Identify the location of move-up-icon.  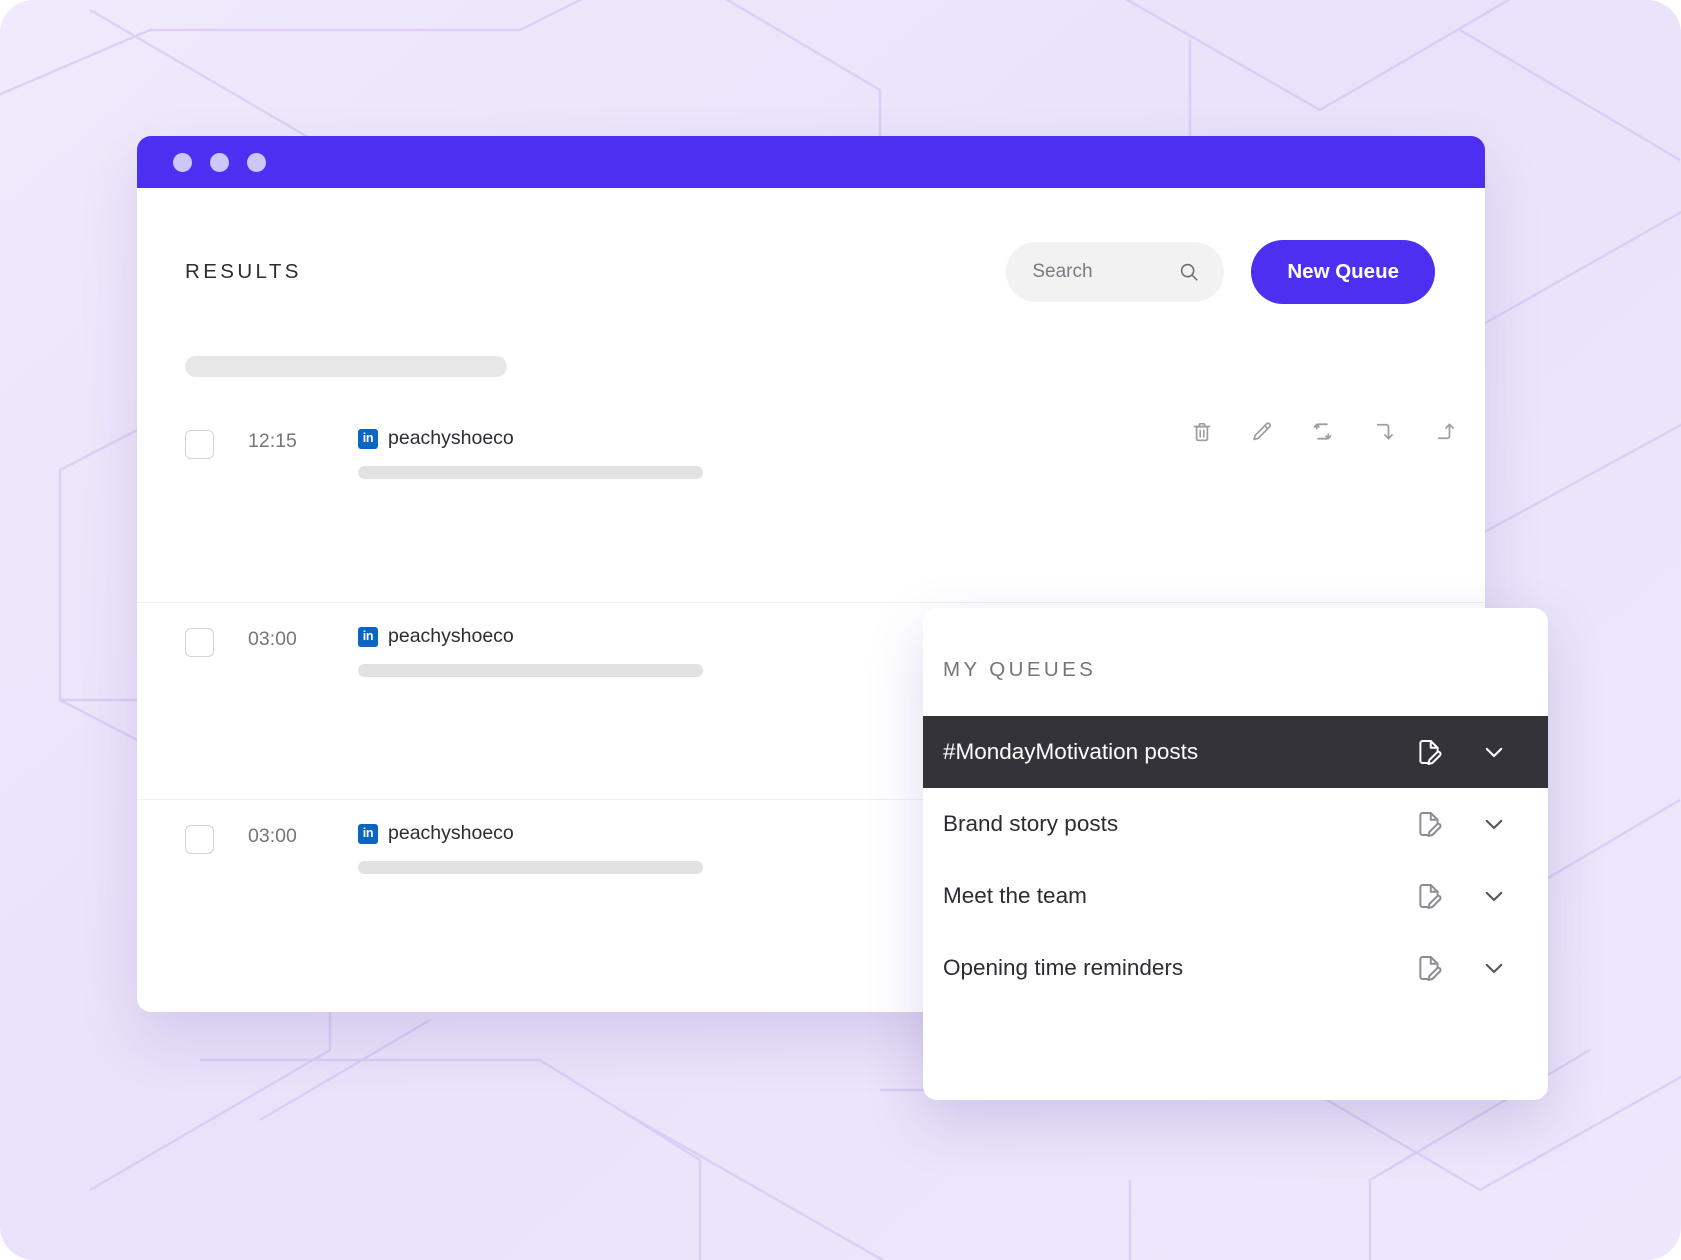
(1444, 431).